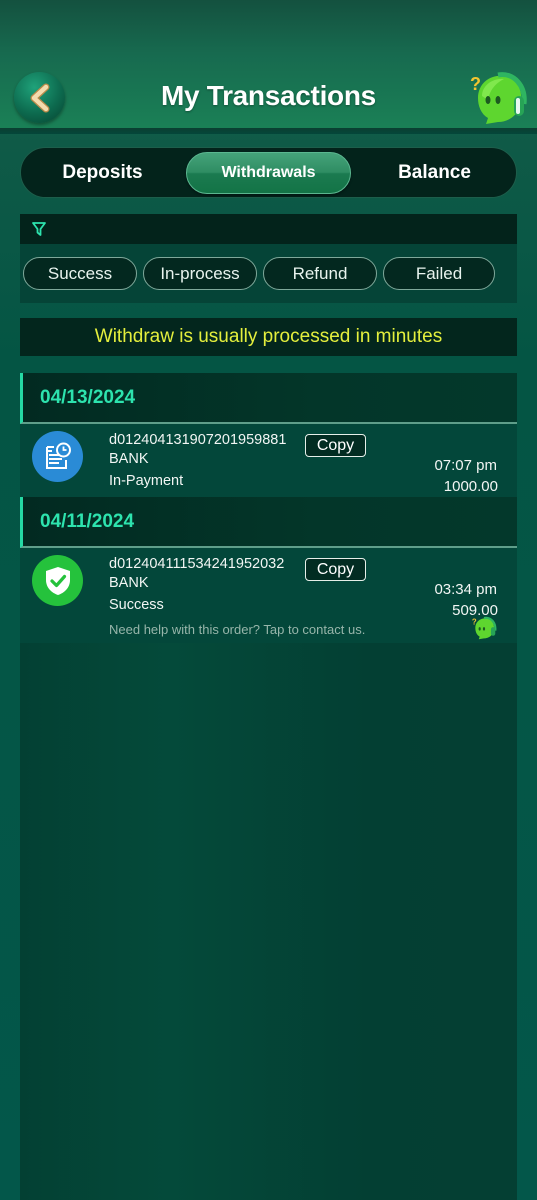 The width and height of the screenshot is (537, 1200). What do you see at coordinates (198, 440) in the screenshot?
I see `order-id: d012404131907201959881` at bounding box center [198, 440].